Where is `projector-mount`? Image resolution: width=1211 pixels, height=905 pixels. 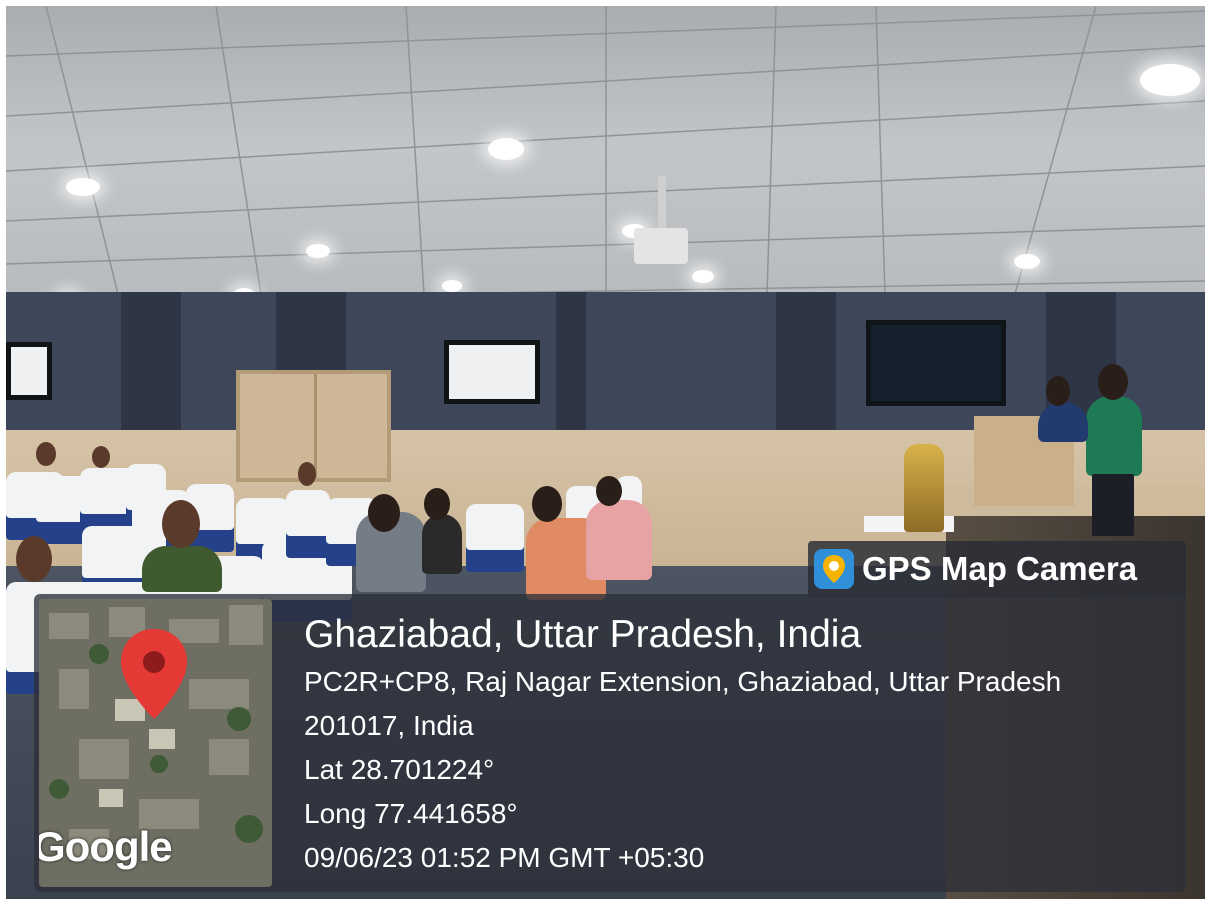 projector-mount is located at coordinates (662, 203).